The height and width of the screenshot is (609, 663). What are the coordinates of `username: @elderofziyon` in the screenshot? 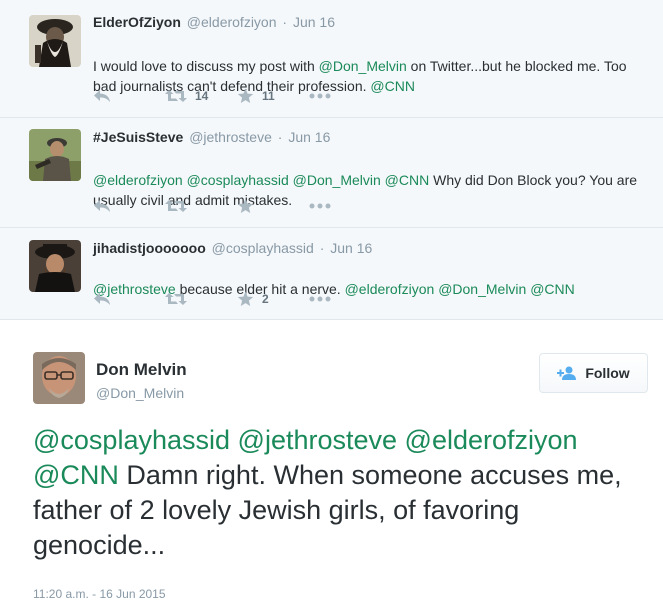 It's located at (232, 22).